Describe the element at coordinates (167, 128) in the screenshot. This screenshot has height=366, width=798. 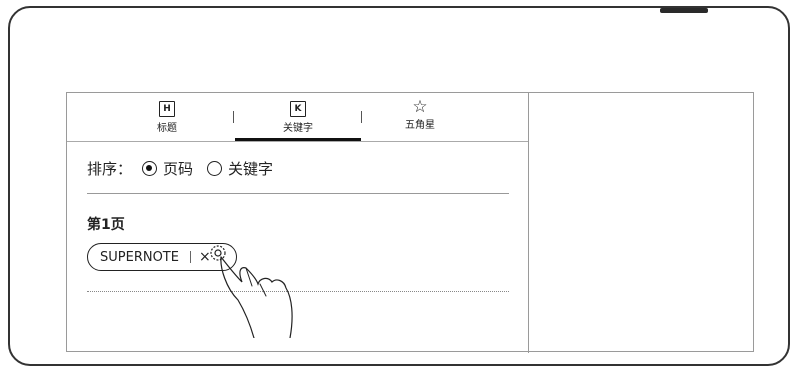
I see `tab-heading-label: 标题` at that location.